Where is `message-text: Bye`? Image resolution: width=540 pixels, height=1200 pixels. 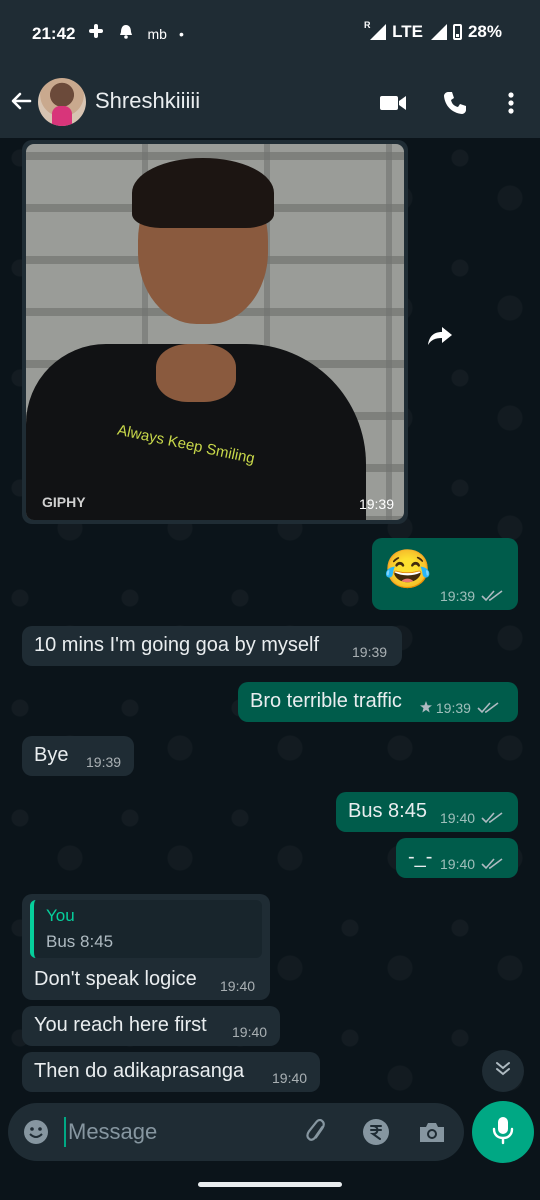
message-text: Bye is located at coordinates (51, 755).